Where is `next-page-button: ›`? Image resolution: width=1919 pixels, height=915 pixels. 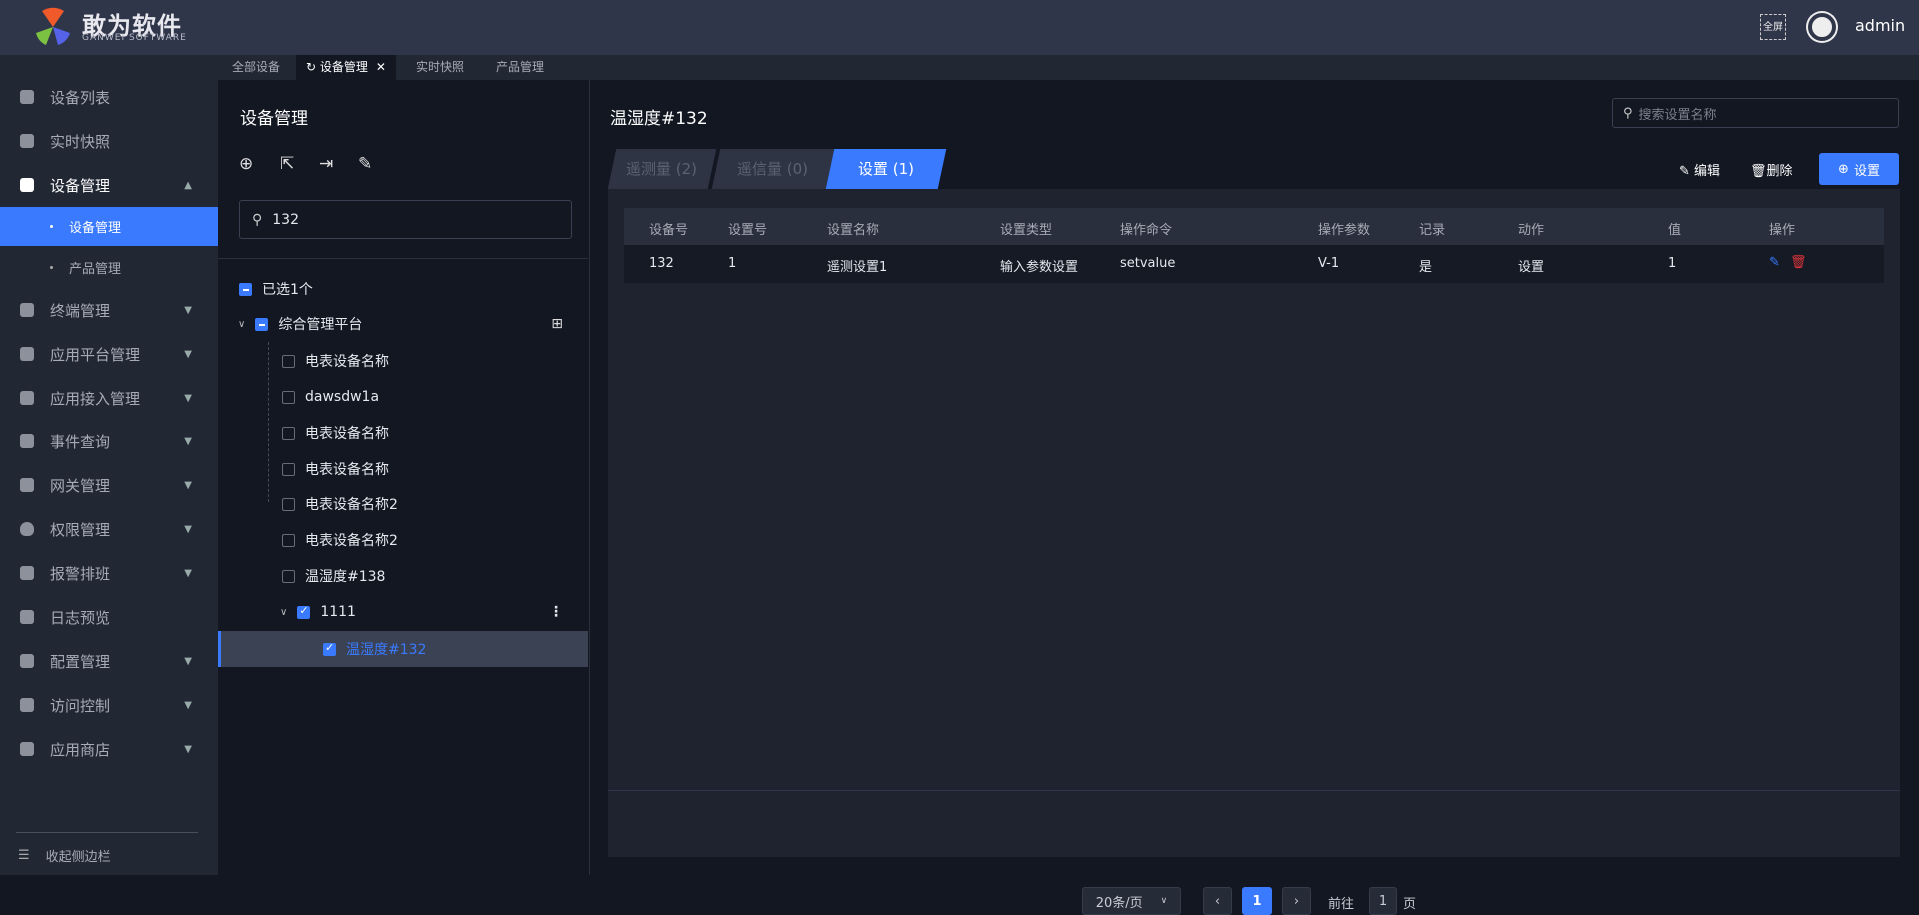 next-page-button: › is located at coordinates (1296, 901).